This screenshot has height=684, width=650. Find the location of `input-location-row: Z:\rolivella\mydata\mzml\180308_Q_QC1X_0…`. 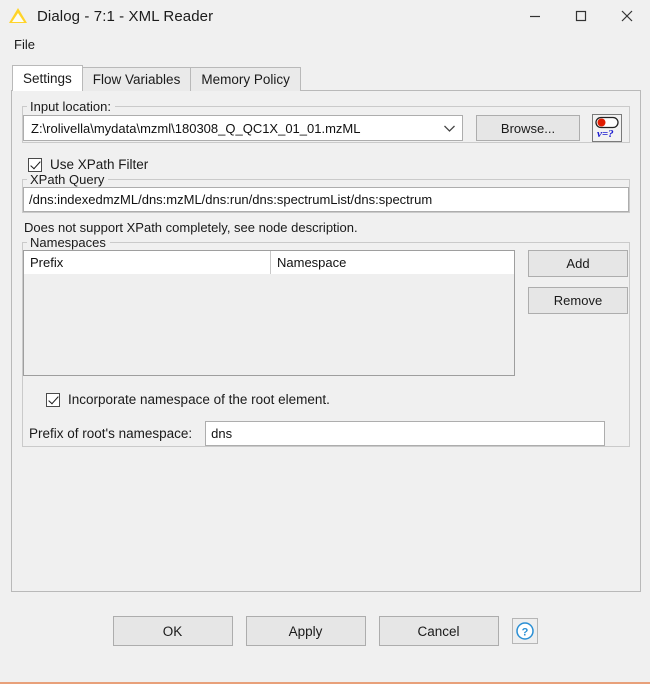

input-location-row: Z:\rolivella\mydata\mzml\180308_Q_QC1X_0… is located at coordinates (326, 128).